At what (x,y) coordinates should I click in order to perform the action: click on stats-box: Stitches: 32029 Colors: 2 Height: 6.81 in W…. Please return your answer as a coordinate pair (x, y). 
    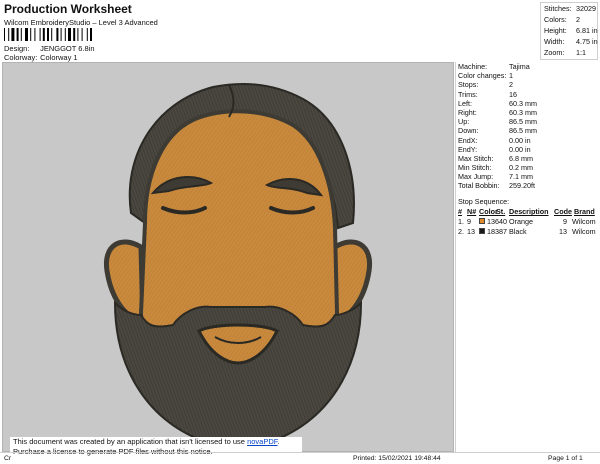
    Looking at the image, I should click on (569, 31).